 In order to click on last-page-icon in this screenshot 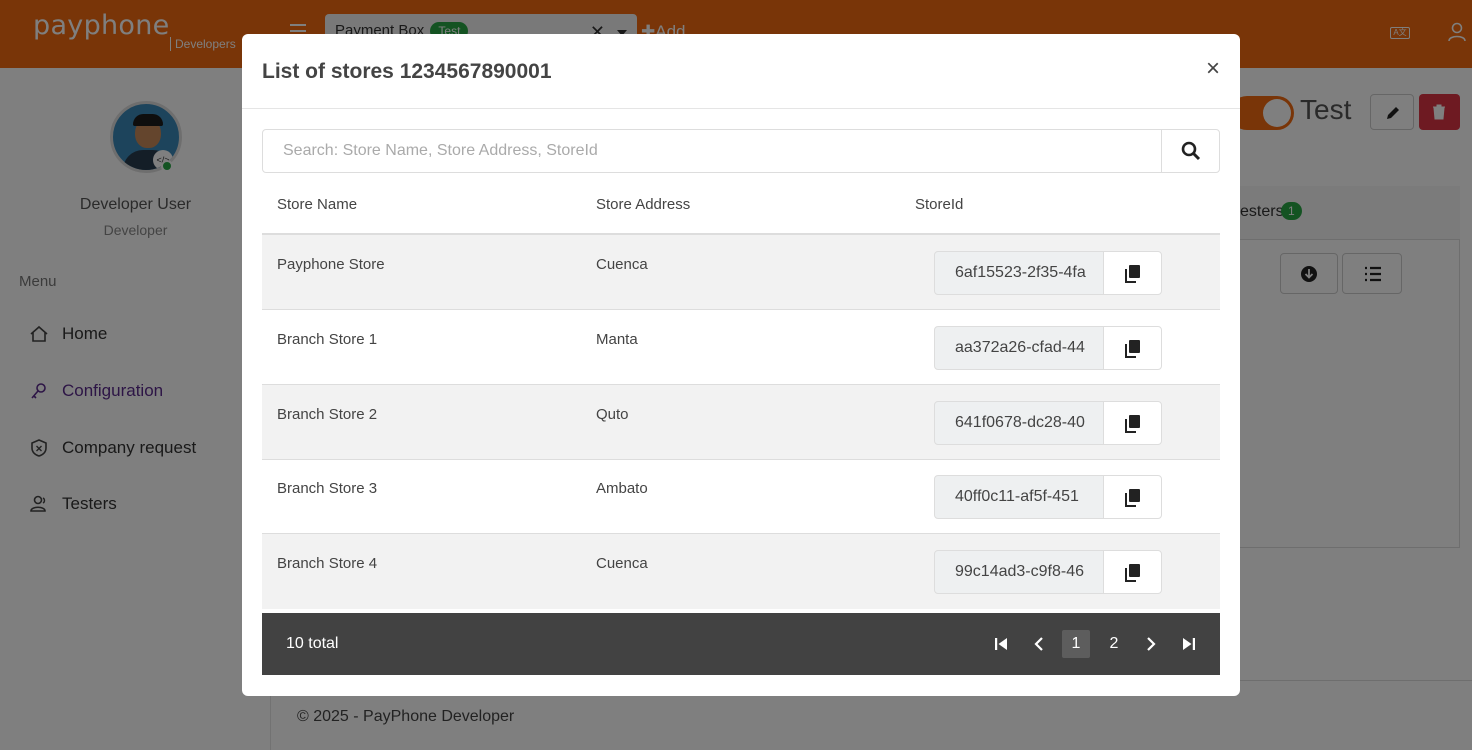, I will do `click(1189, 644)`.